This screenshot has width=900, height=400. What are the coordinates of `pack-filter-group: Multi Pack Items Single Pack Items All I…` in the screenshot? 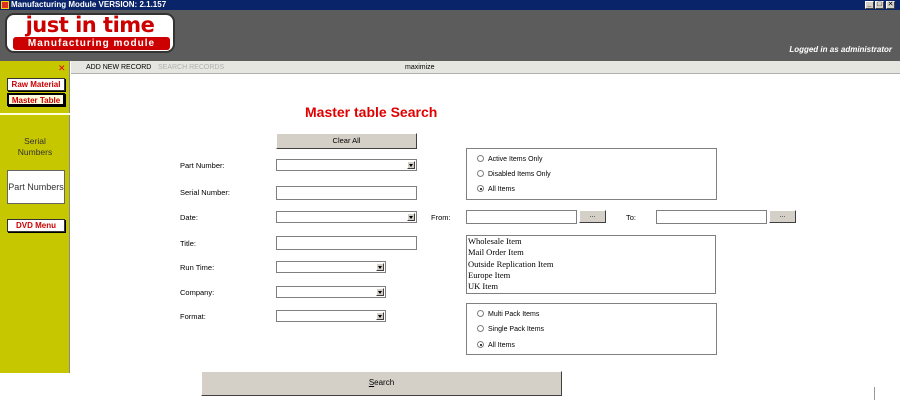 It's located at (591, 329).